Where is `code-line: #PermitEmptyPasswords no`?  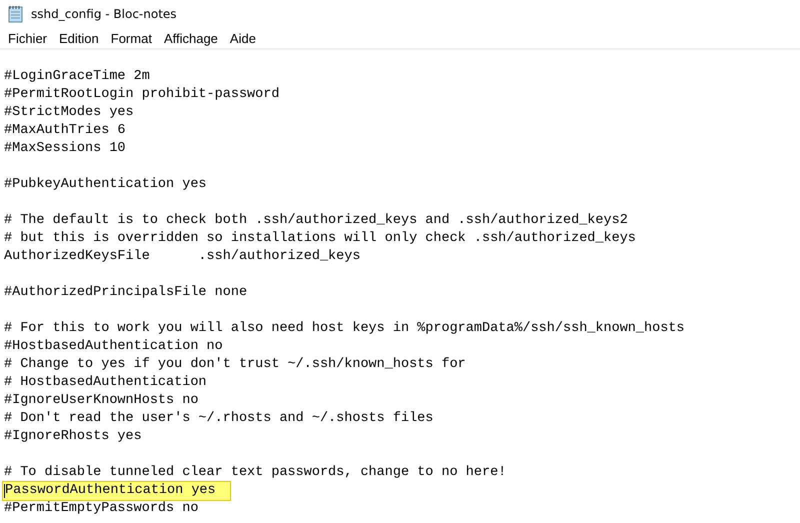 code-line: #PermitEmptyPasswords no is located at coordinates (100, 509).